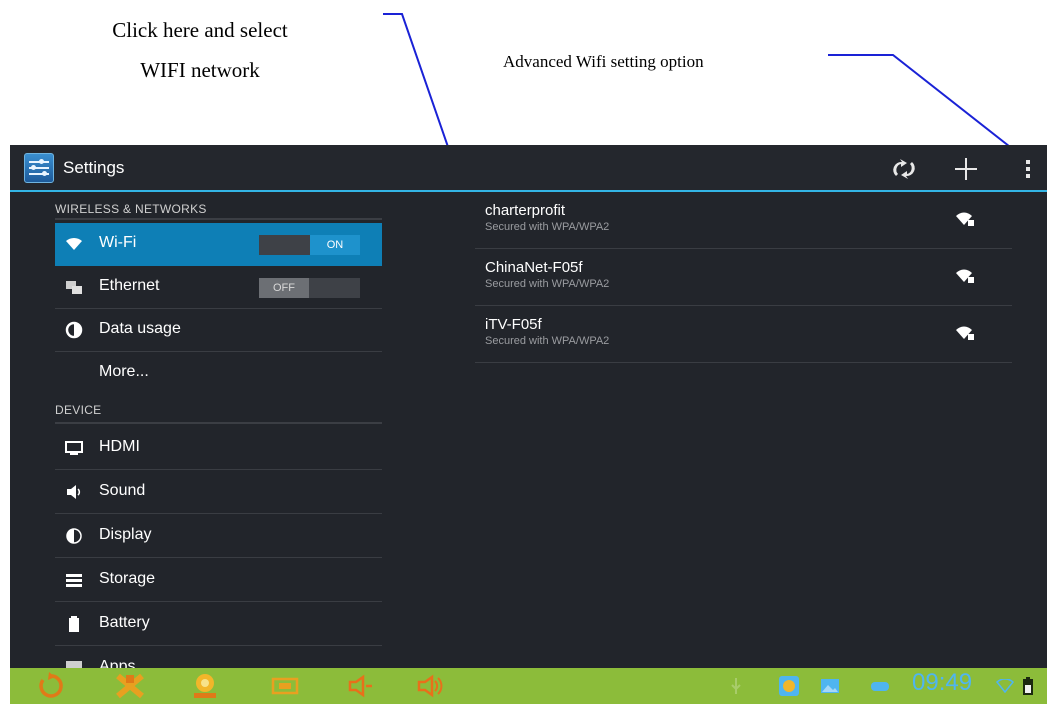 The image size is (1049, 704). What do you see at coordinates (525, 210) in the screenshot?
I see `network-ssid: charterprofit` at bounding box center [525, 210].